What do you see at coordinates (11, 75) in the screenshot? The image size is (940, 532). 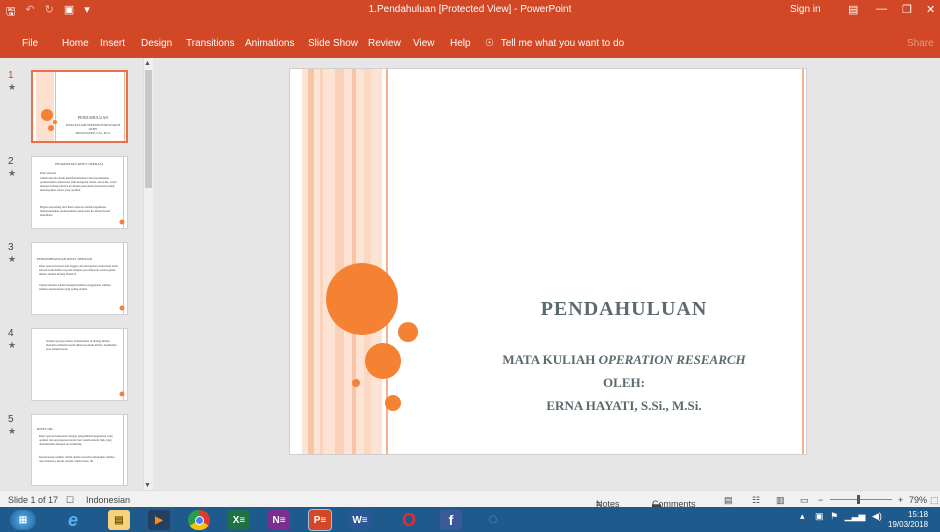 I see `thumbnail-number: 1` at bounding box center [11, 75].